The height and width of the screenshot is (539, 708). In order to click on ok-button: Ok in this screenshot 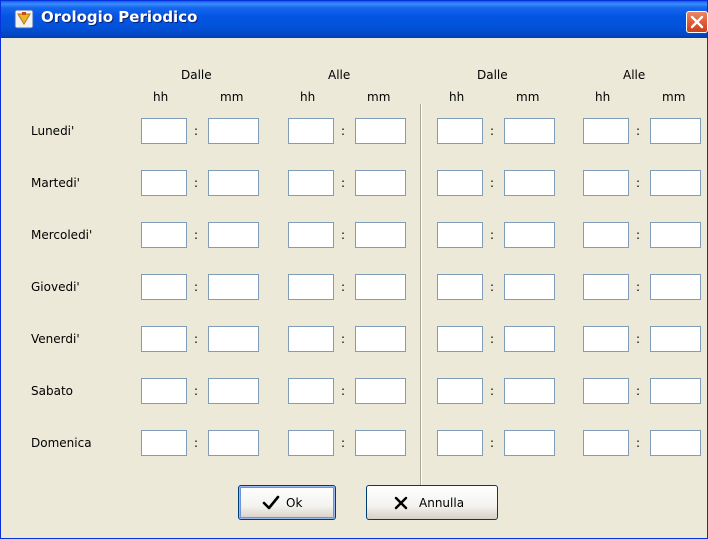, I will do `click(287, 502)`.